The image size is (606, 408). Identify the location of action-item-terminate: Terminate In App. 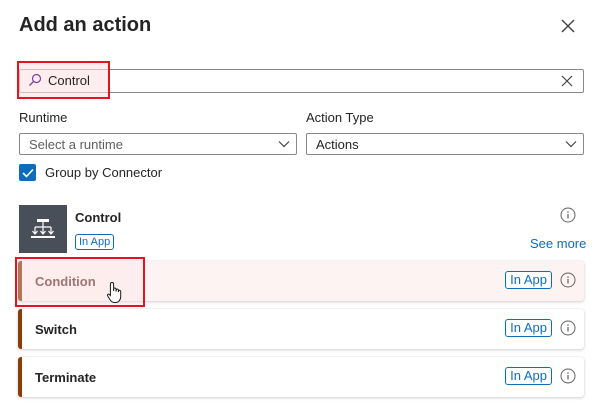
(301, 377).